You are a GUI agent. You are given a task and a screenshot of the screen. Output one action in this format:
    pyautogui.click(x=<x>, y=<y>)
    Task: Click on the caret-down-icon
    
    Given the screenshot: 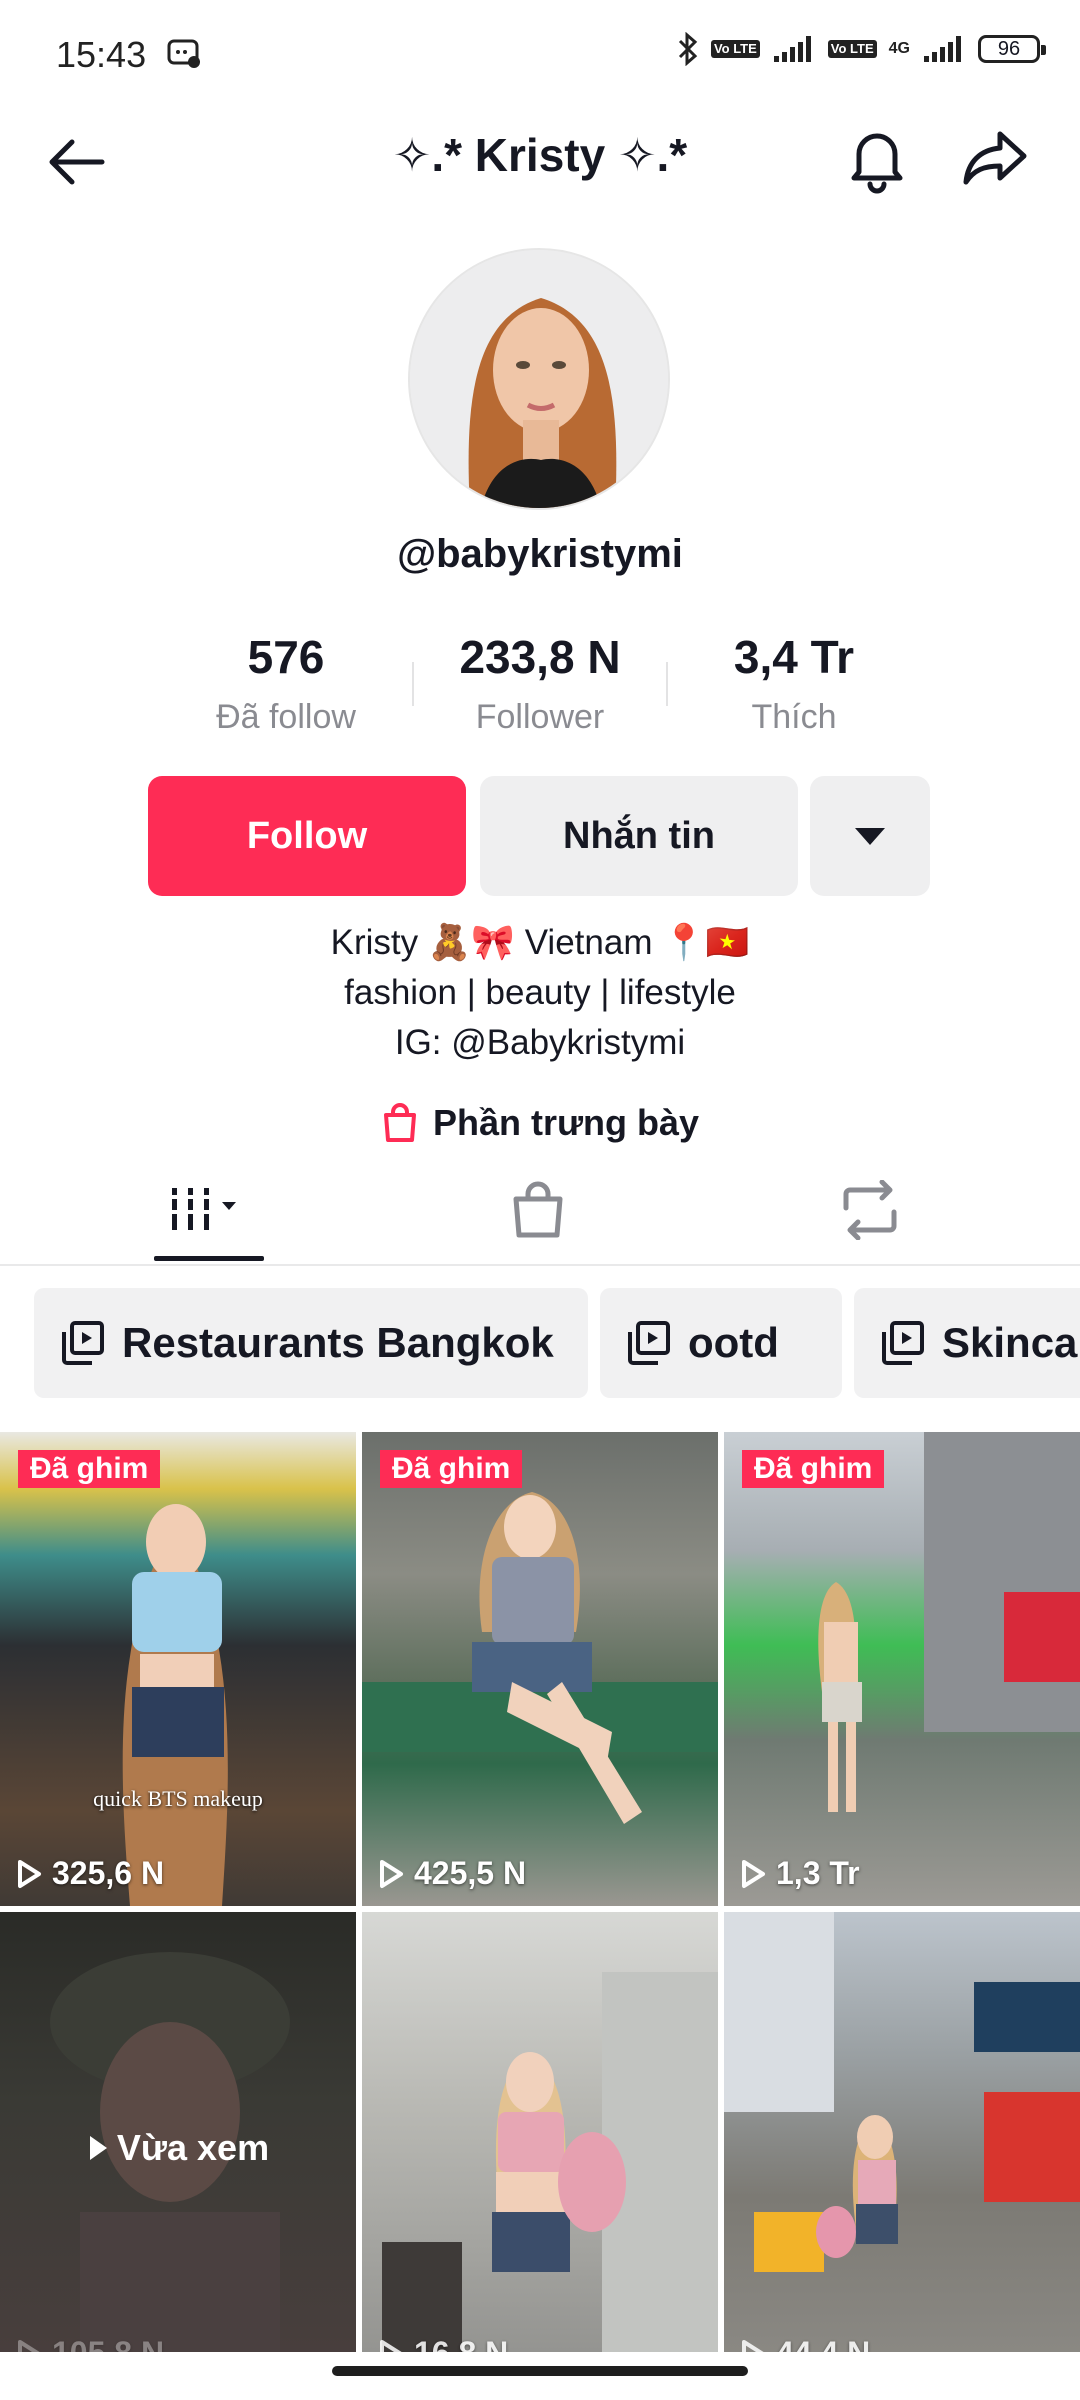 What is the action you would take?
    pyautogui.click(x=870, y=836)
    